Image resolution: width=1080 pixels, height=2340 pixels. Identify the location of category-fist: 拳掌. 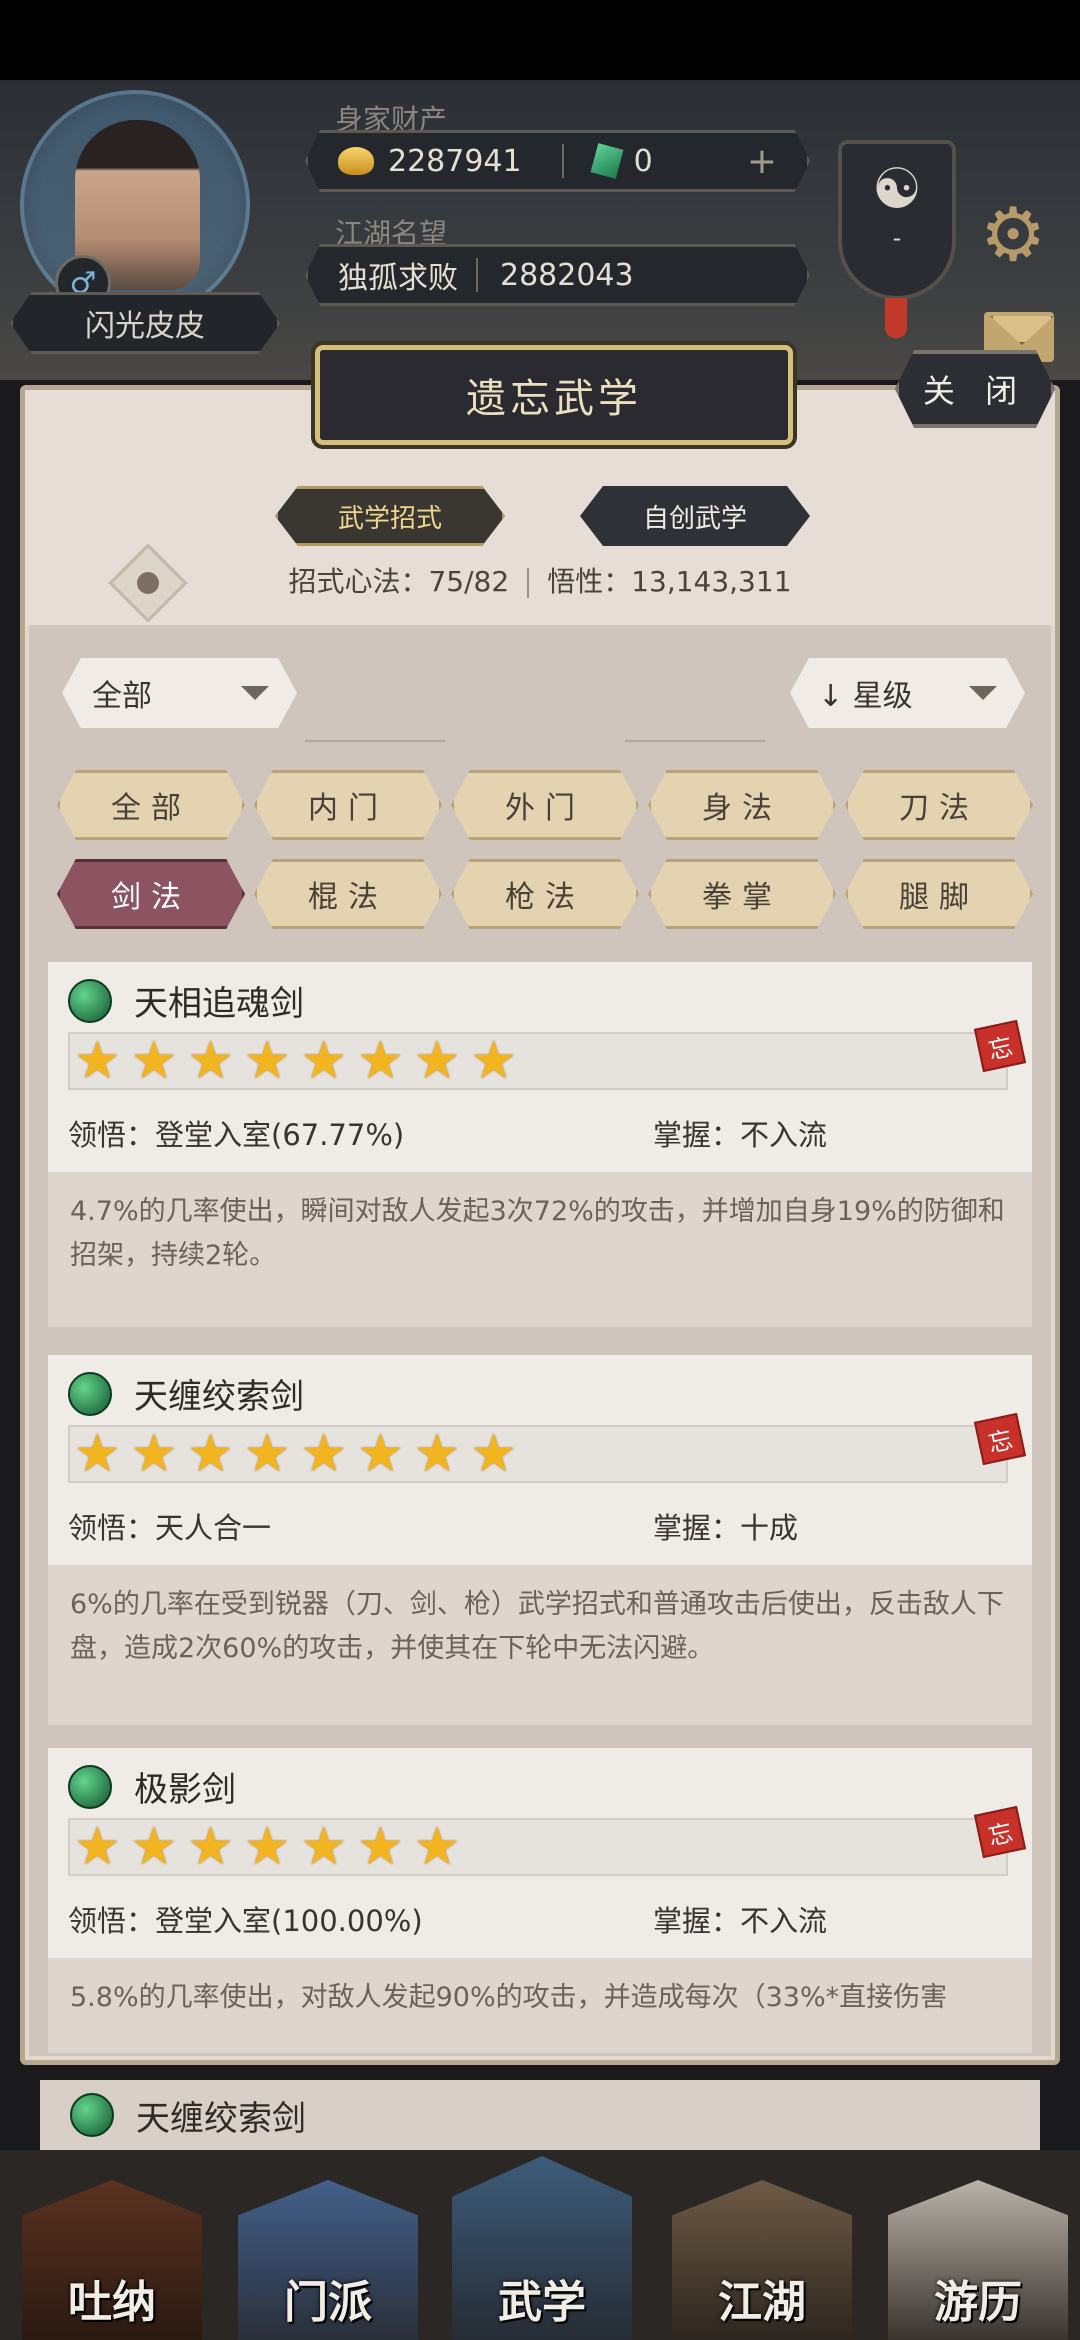
(742, 894).